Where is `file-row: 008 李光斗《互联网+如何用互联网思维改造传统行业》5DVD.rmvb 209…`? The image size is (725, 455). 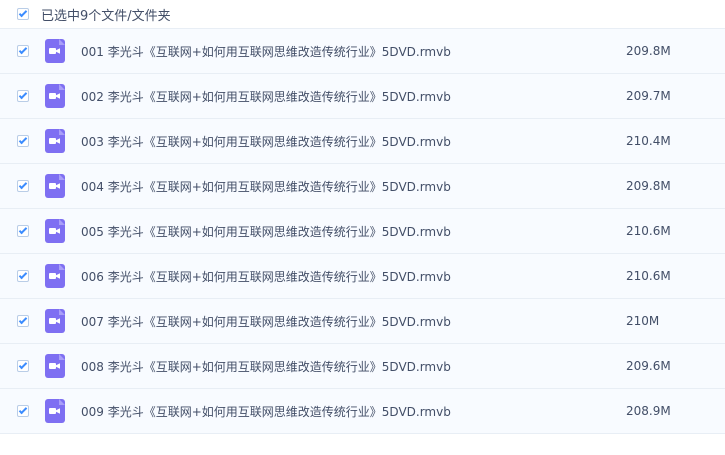 file-row: 008 李光斗《互联网+如何用互联网思维改造传统行业》5DVD.rmvb 209… is located at coordinates (362, 366).